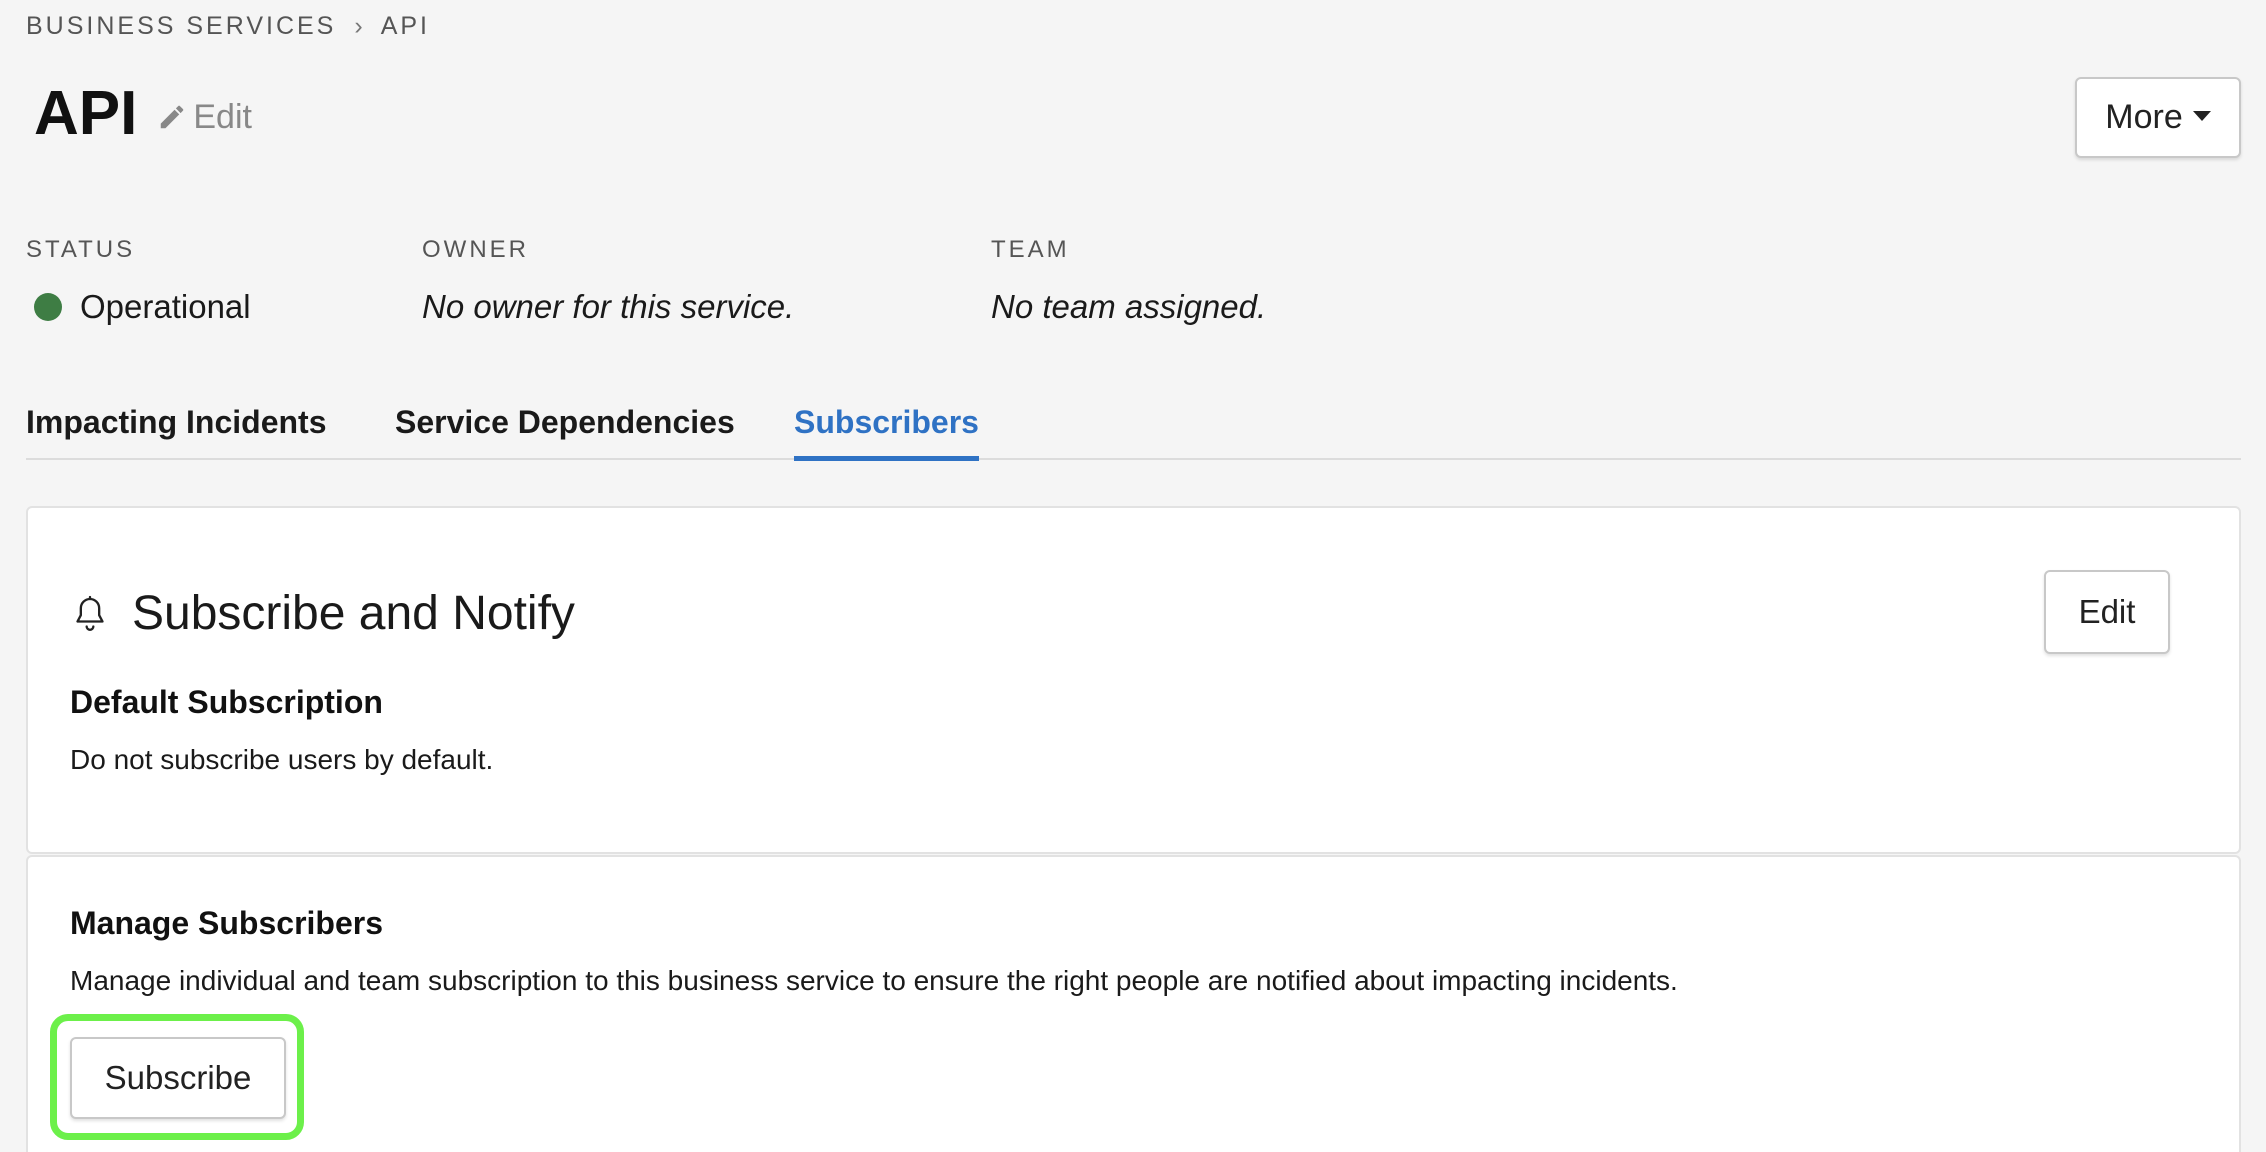  Describe the element at coordinates (165, 306) in the screenshot. I see `status-text: Operational` at that location.